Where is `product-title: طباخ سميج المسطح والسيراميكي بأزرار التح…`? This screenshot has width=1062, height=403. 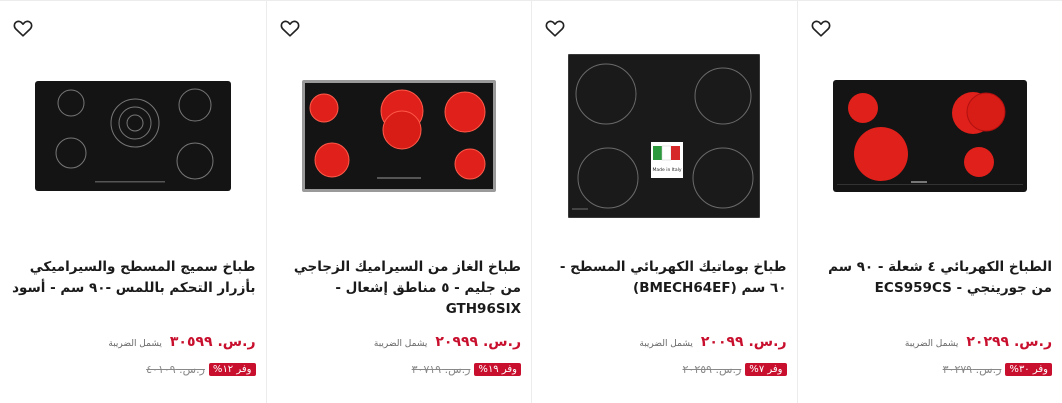 product-title: طباخ سميج المسطح والسيراميكي بأزرار التح… is located at coordinates (132, 278).